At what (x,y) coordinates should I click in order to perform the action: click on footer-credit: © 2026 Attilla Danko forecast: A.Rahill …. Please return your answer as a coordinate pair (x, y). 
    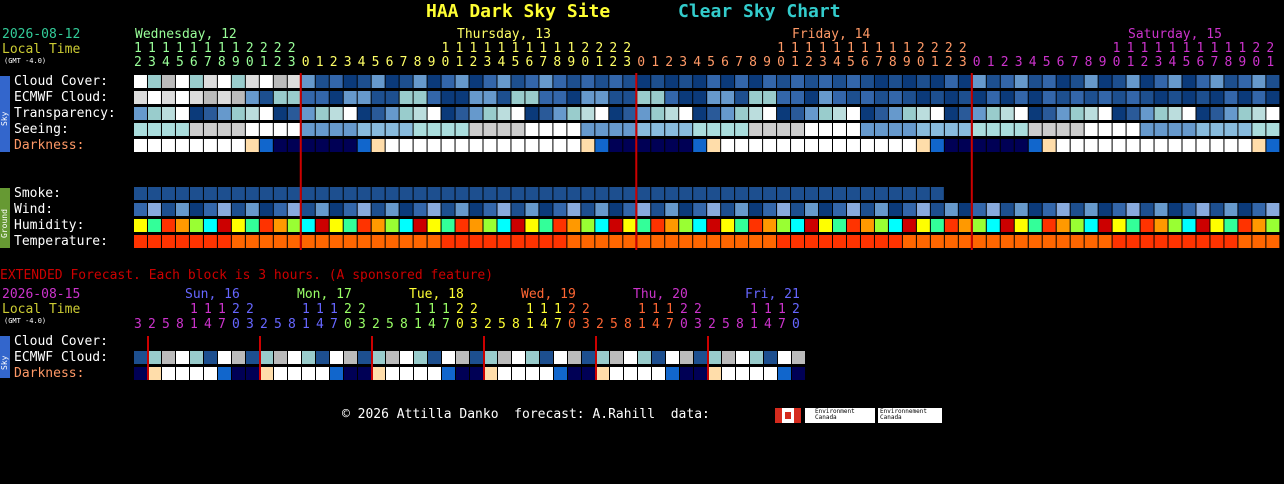
    Looking at the image, I should click on (526, 414).